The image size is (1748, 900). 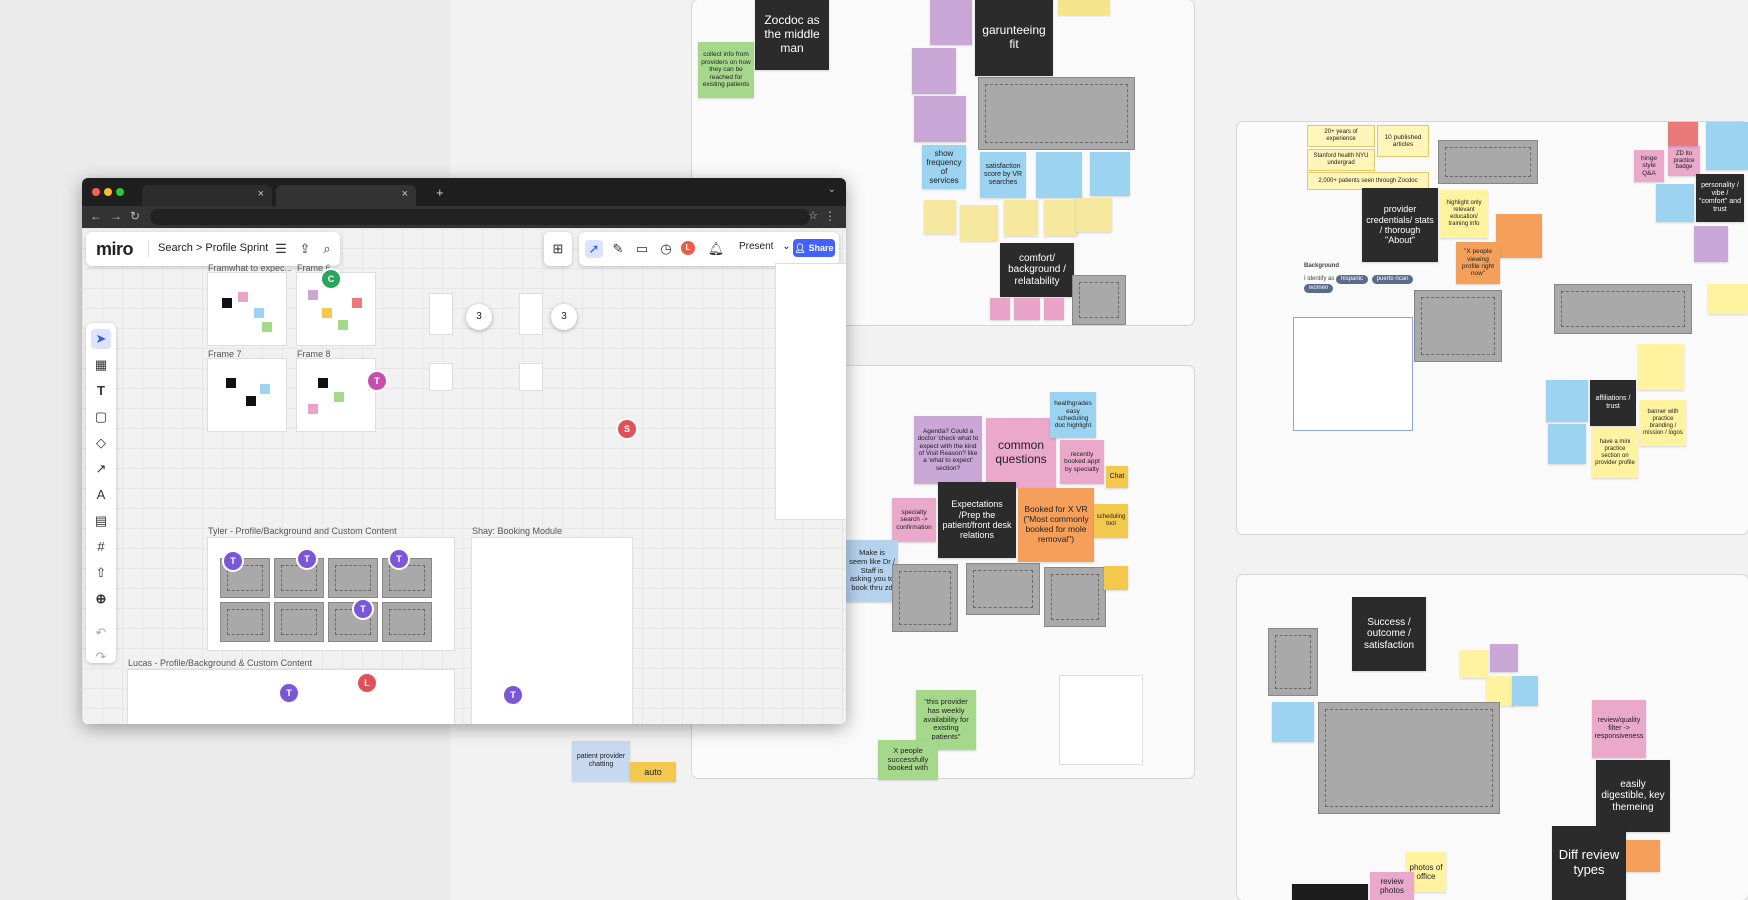 I want to click on reload-icon: ↻, so click(x=135, y=216).